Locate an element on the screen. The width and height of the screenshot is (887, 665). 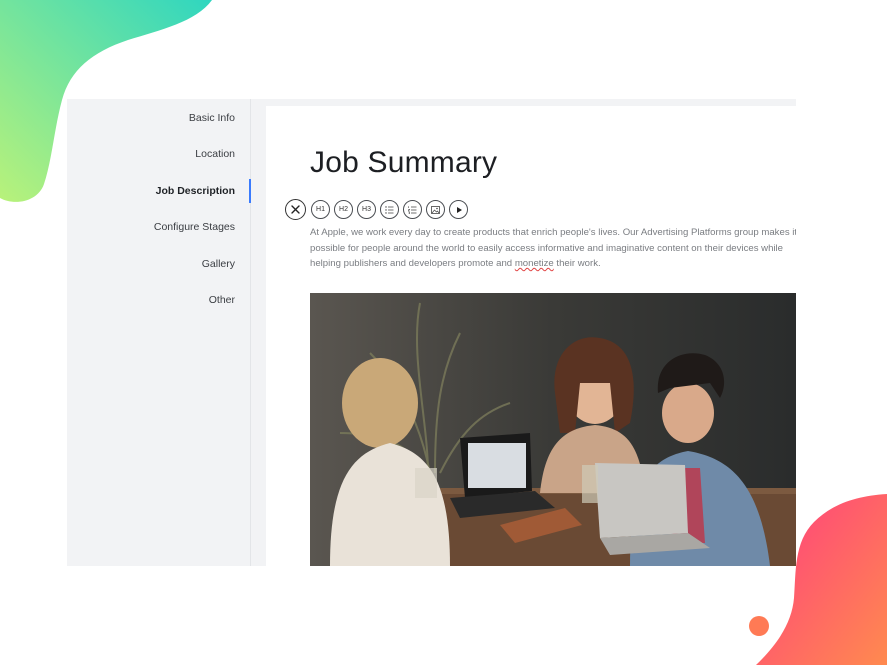
unordered-list-button is located at coordinates (389, 209).